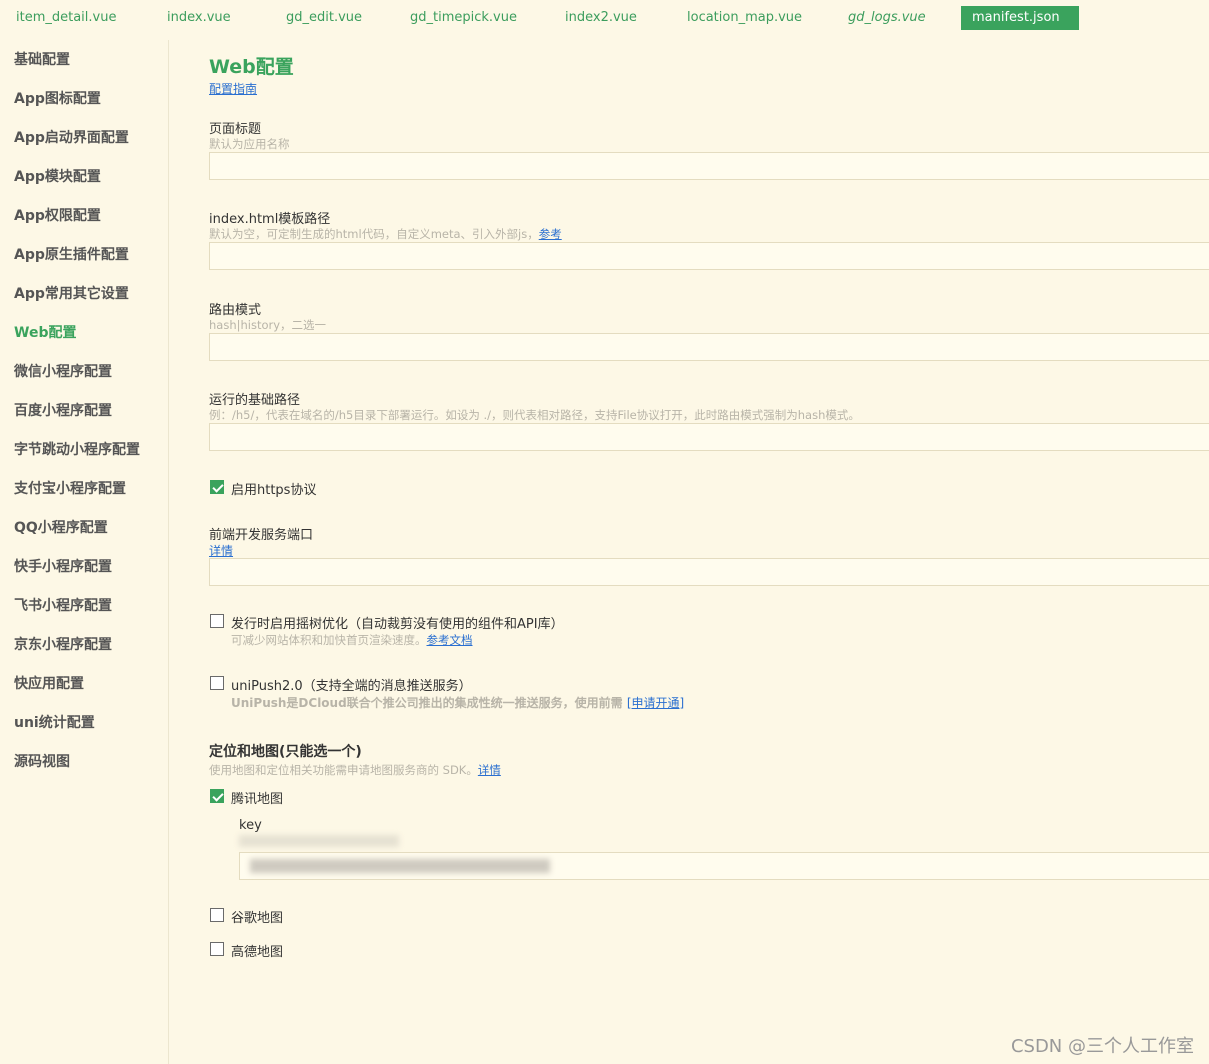 This screenshot has height=1064, width=1209. I want to click on base-path-input, so click(709, 437).